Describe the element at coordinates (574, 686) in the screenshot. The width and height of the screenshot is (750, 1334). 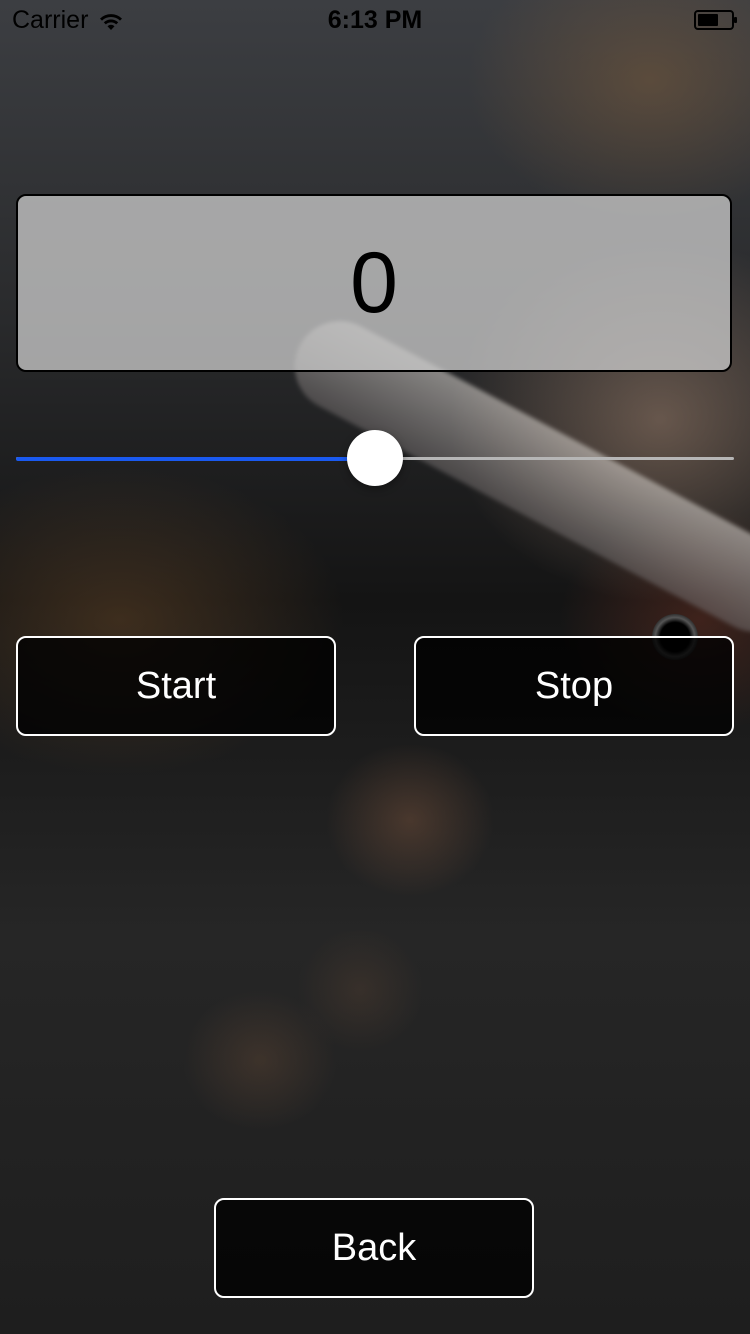
I see `stop-button: Stop` at that location.